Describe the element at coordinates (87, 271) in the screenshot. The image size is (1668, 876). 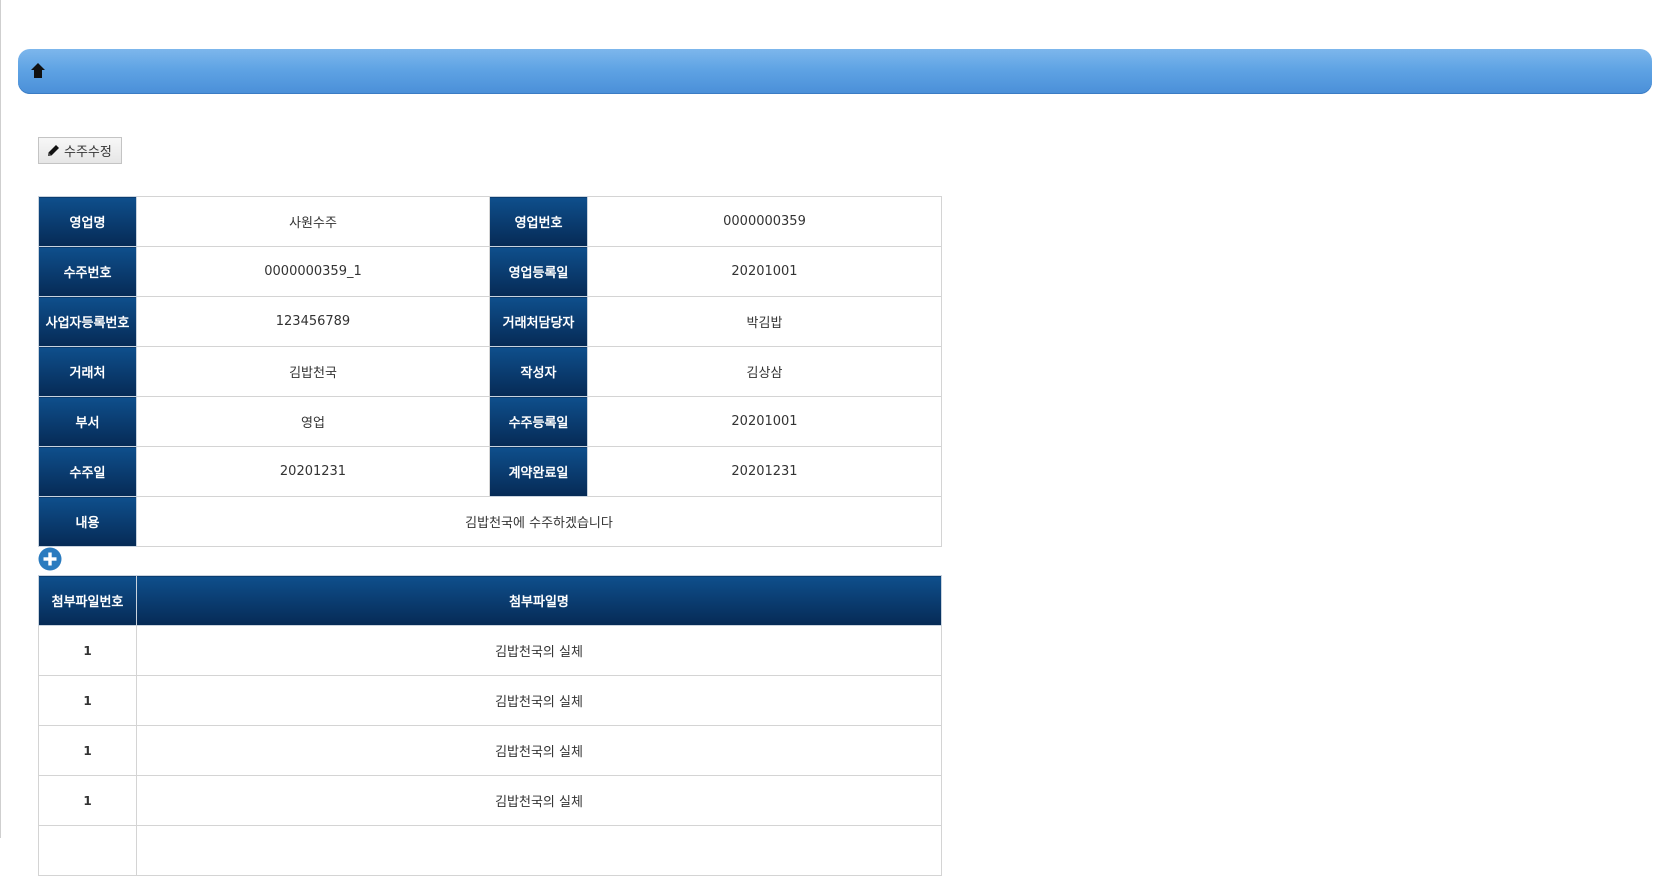
I see `info-label: 수주번호` at that location.